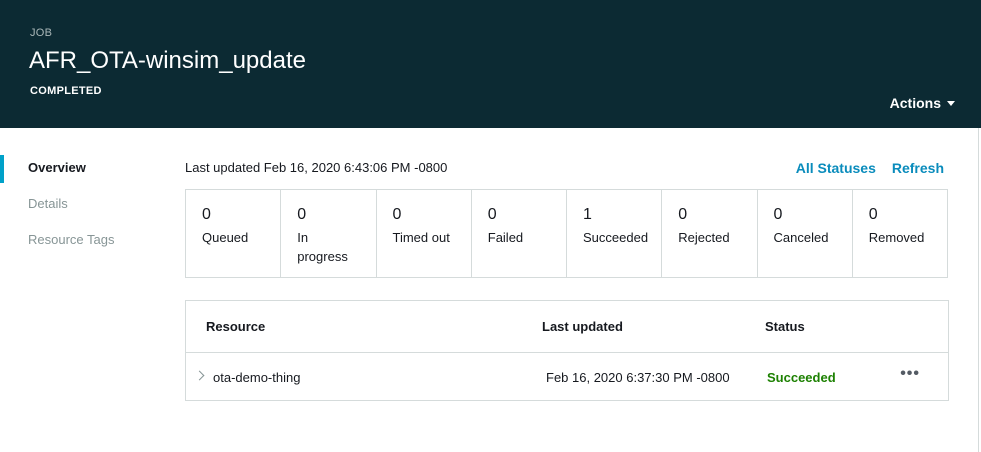 This screenshot has width=981, height=452. What do you see at coordinates (582, 326) in the screenshot?
I see `column-header-last-updated: Last updated` at bounding box center [582, 326].